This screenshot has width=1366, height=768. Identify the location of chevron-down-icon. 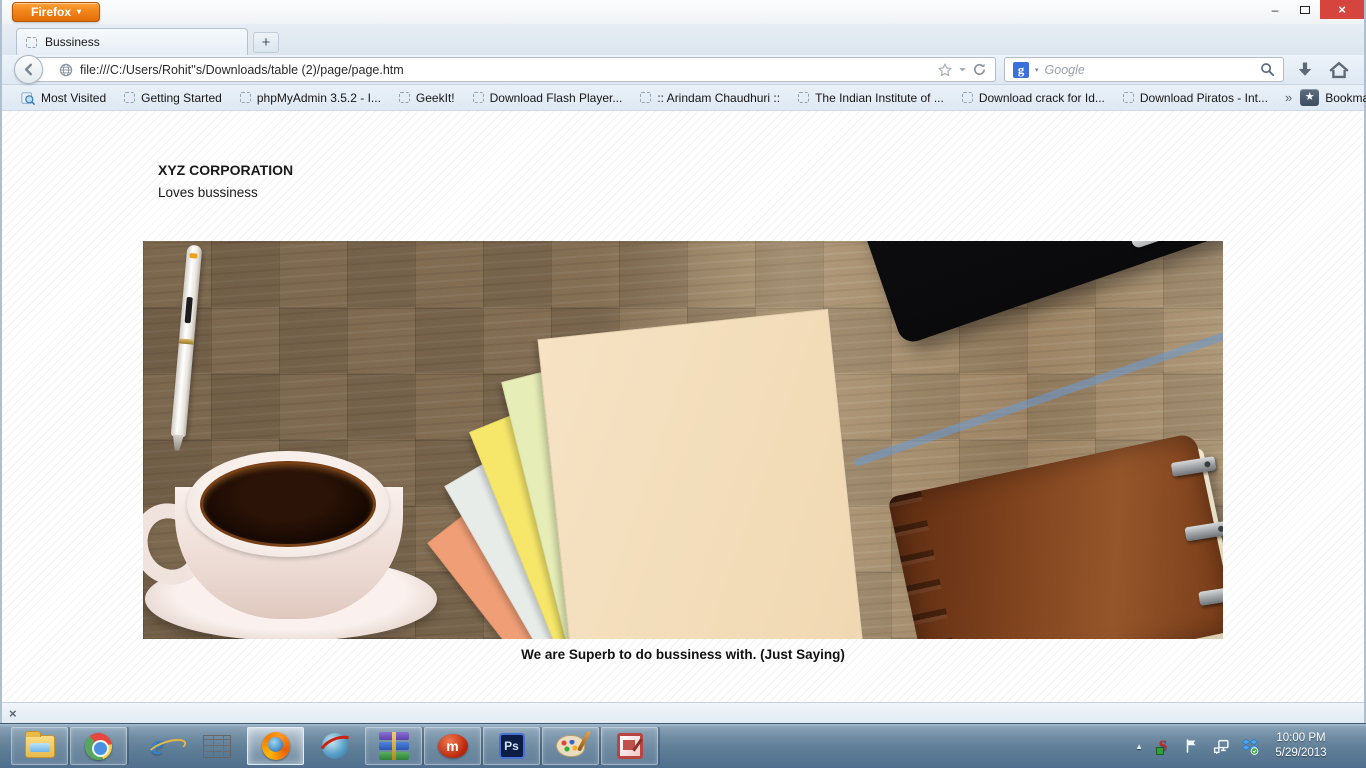
(962, 69).